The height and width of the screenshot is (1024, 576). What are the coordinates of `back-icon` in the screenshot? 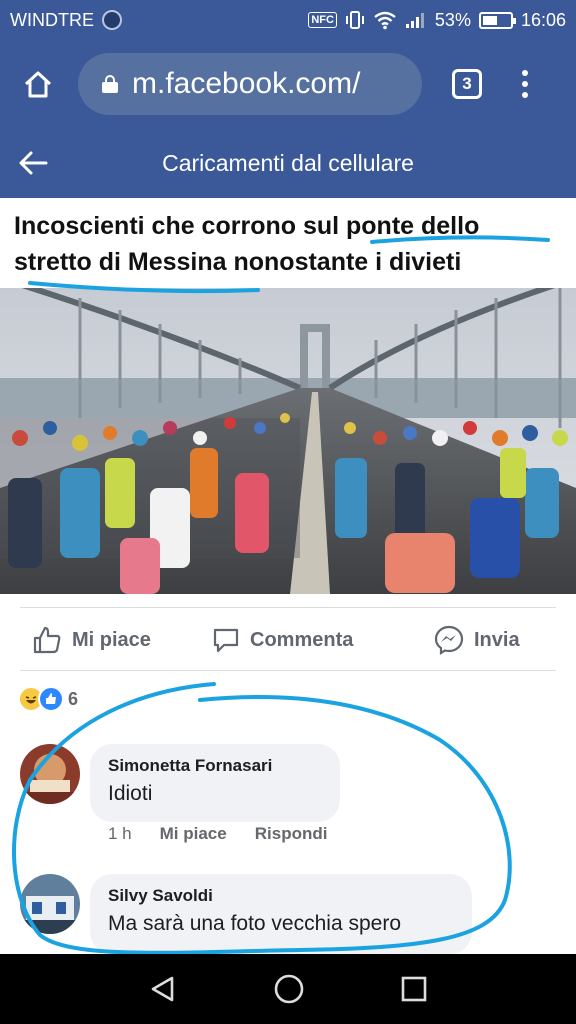 It's located at (163, 989).